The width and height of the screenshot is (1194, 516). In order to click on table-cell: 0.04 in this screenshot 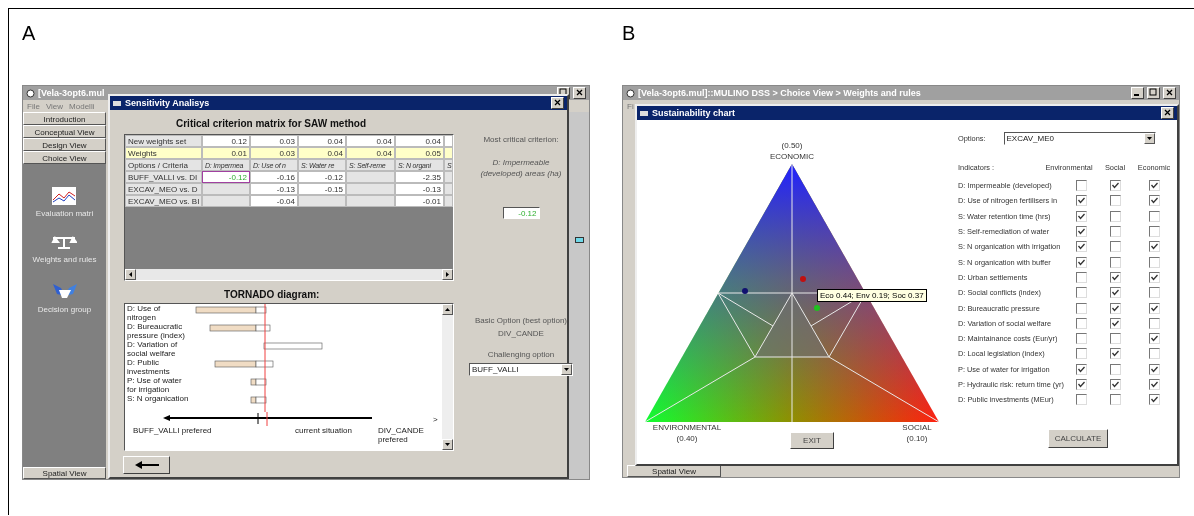, I will do `click(419, 141)`.